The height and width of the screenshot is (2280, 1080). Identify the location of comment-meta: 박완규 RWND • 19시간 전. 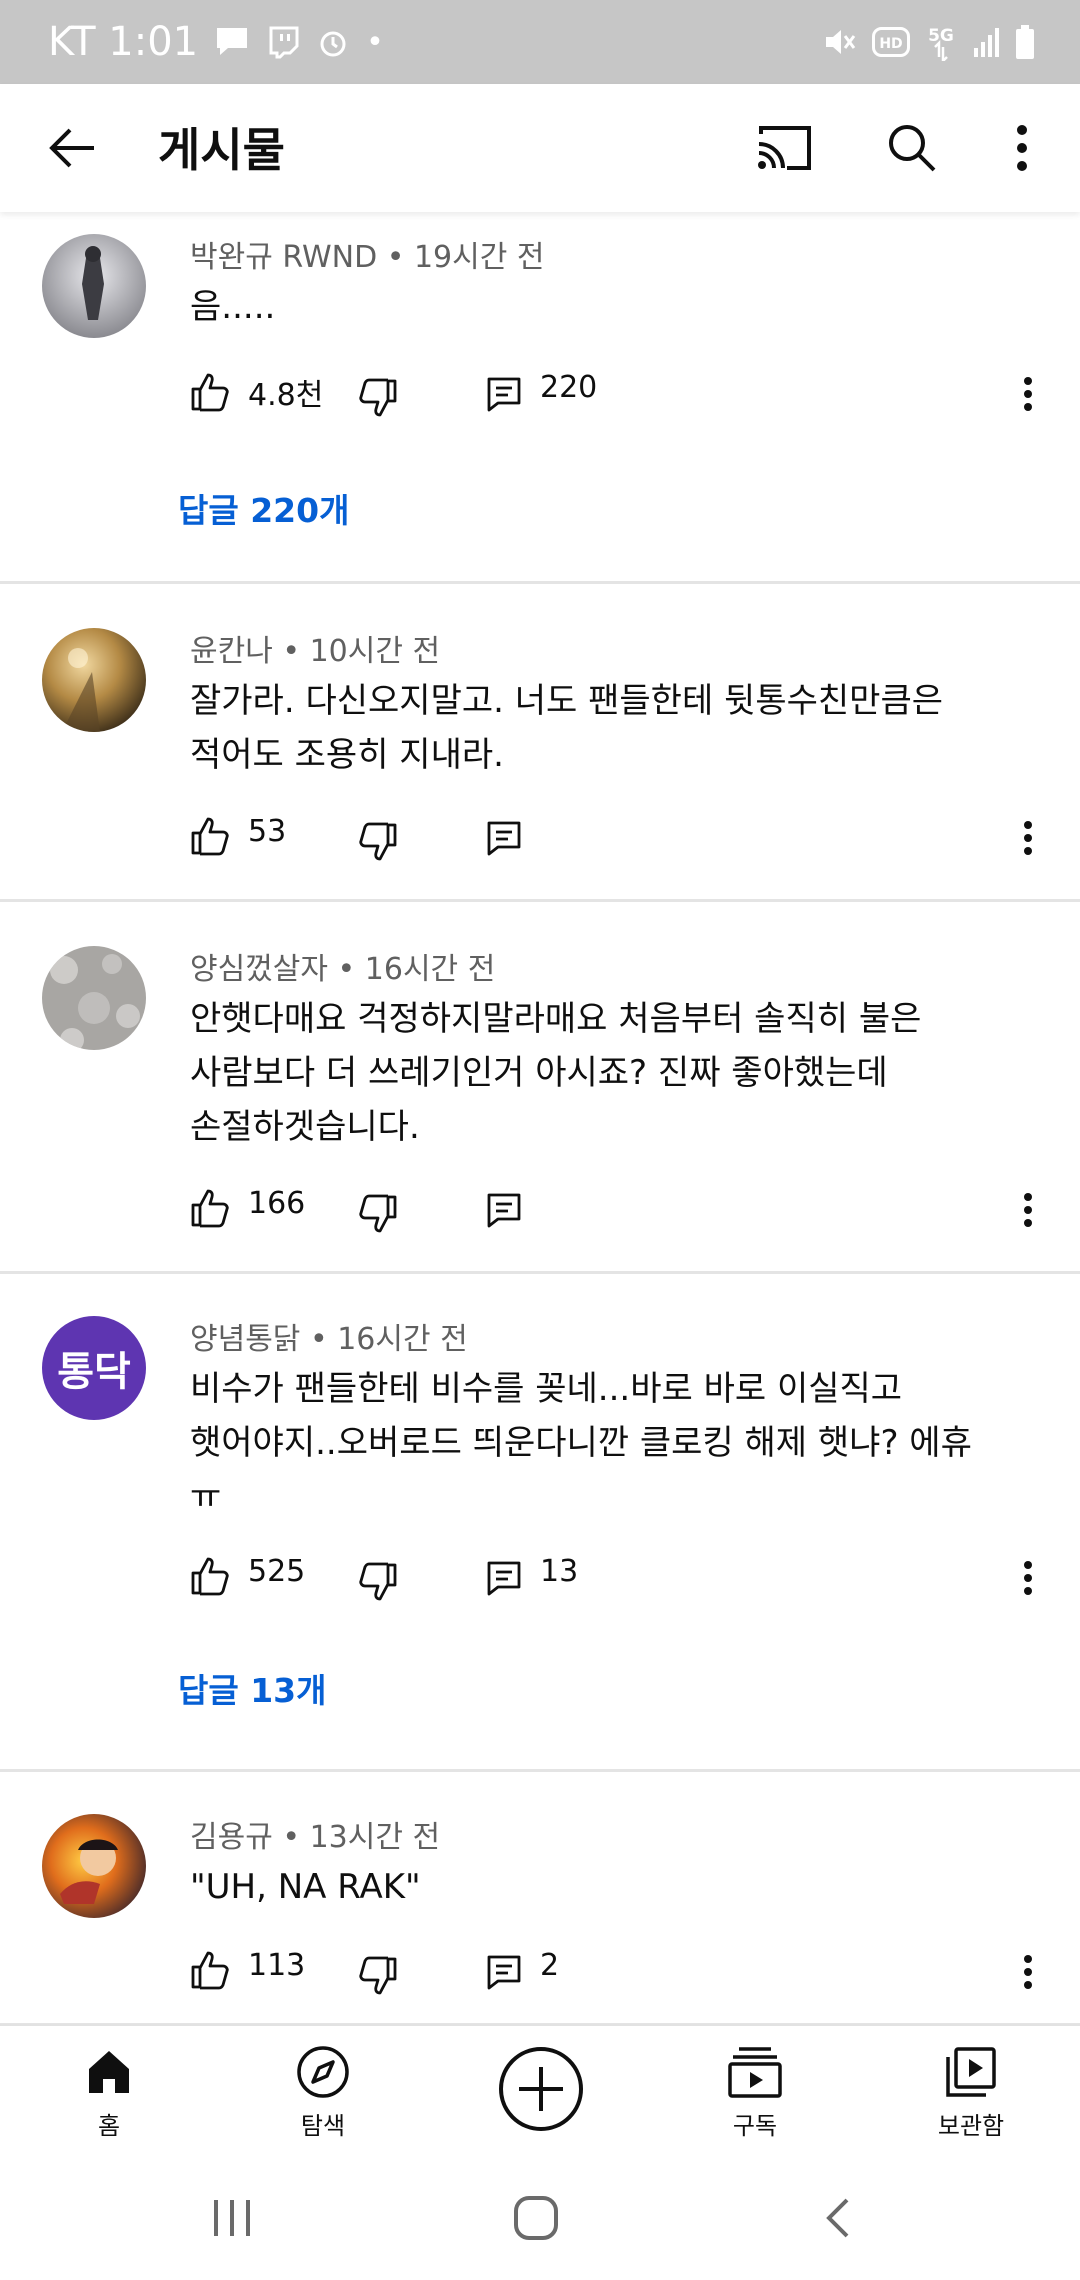
(367, 257).